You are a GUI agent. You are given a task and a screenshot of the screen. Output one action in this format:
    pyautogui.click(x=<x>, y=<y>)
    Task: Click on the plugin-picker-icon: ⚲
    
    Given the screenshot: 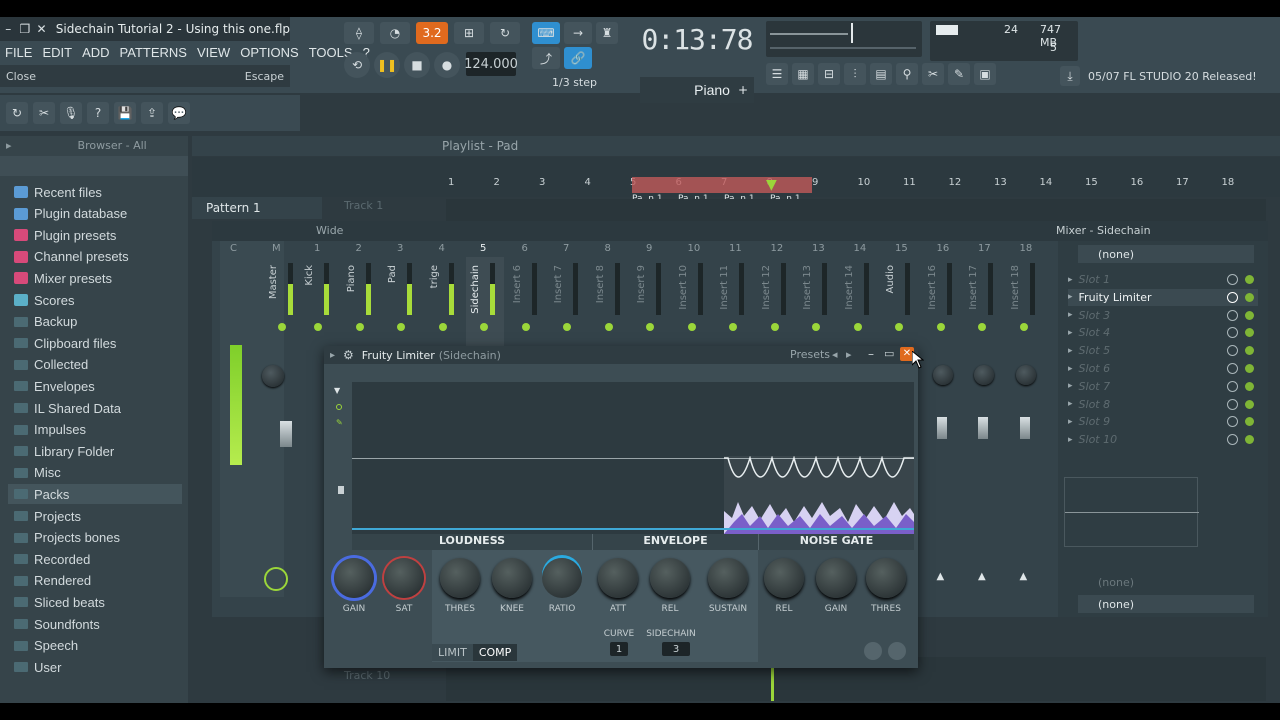 What is the action you would take?
    pyautogui.click(x=907, y=74)
    